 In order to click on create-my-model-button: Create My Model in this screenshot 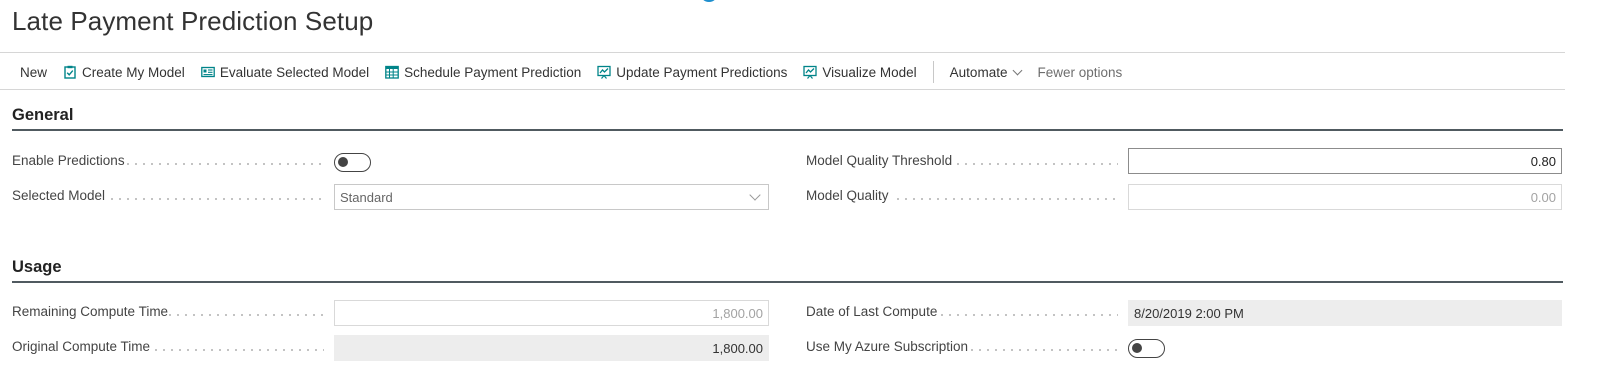, I will do `click(124, 72)`.